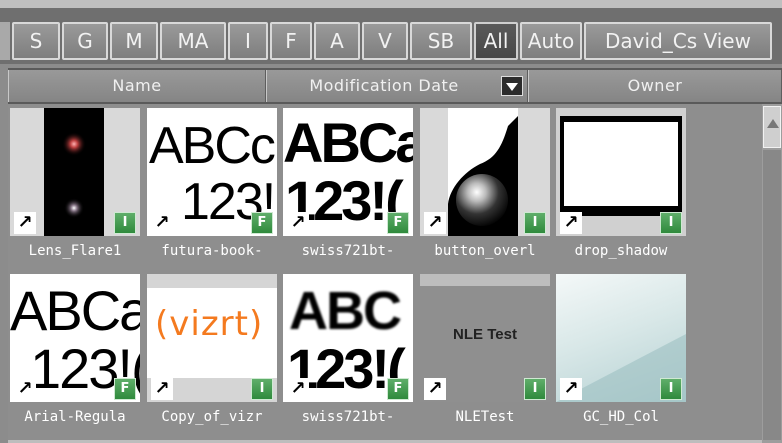 The height and width of the screenshot is (443, 782). What do you see at coordinates (209, 324) in the screenshot?
I see `vizrt-logo: (vizrt)` at bounding box center [209, 324].